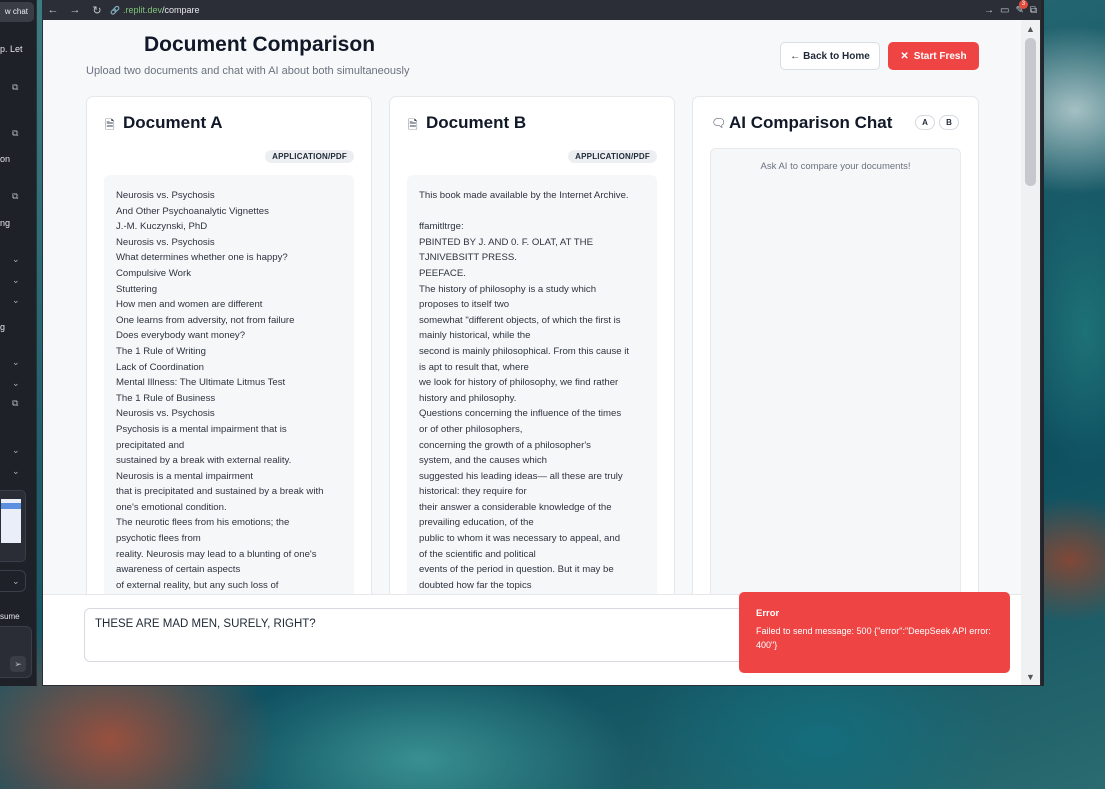 This screenshot has width=1105, height=789. I want to click on document-line: Lack of Coordination, so click(160, 367).